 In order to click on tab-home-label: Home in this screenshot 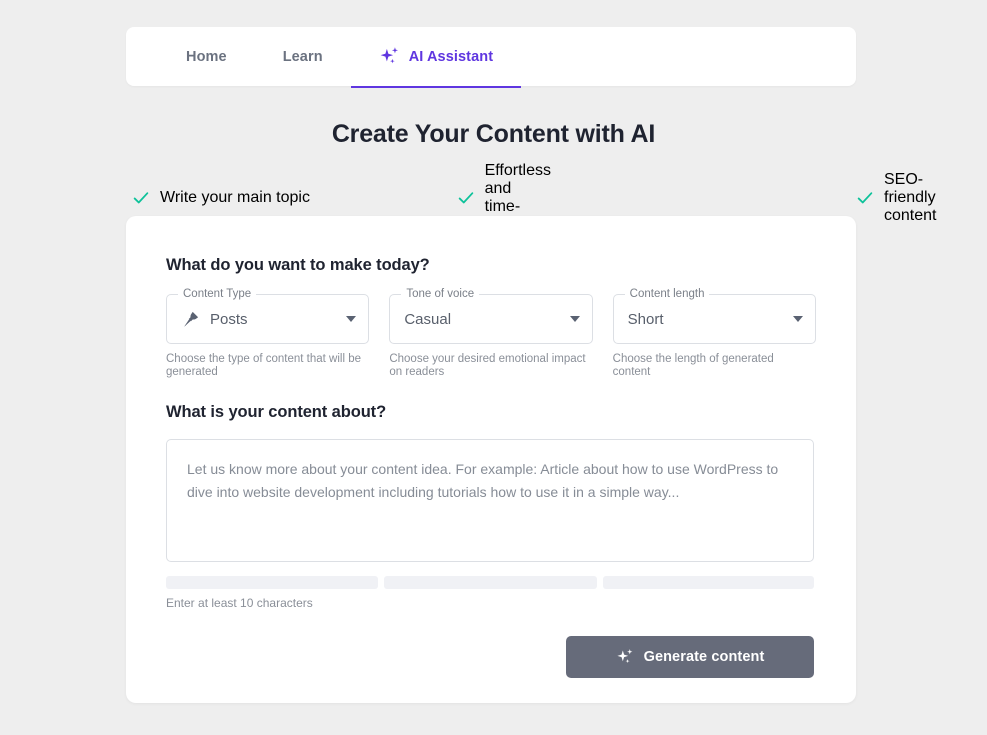, I will do `click(206, 56)`.